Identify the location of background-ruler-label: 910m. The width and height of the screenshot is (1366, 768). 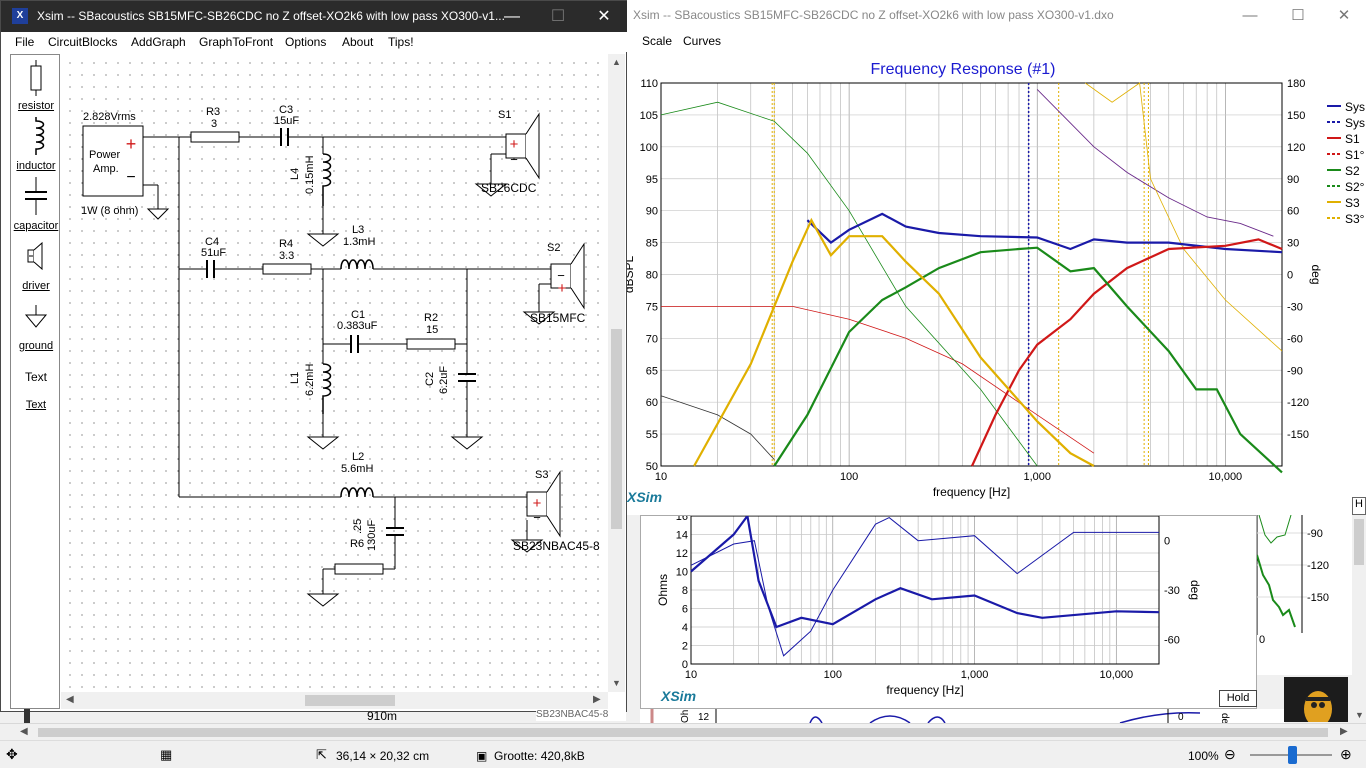
(382, 716).